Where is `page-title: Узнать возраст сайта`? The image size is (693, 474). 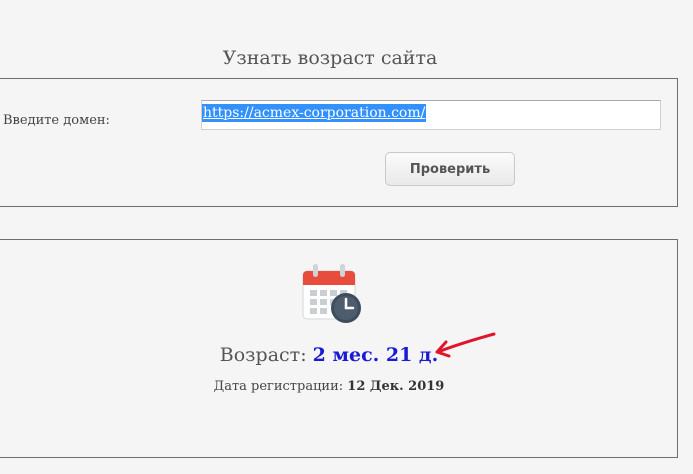
page-title: Узнать возраст сайта is located at coordinates (330, 58).